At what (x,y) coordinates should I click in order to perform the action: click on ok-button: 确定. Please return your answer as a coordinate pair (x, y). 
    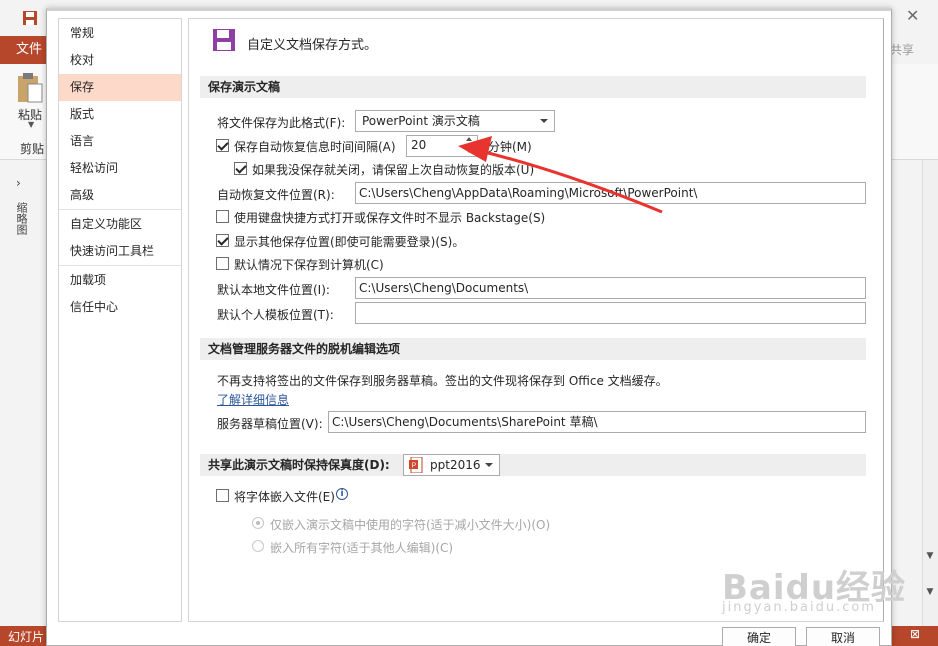
    Looking at the image, I should click on (759, 636).